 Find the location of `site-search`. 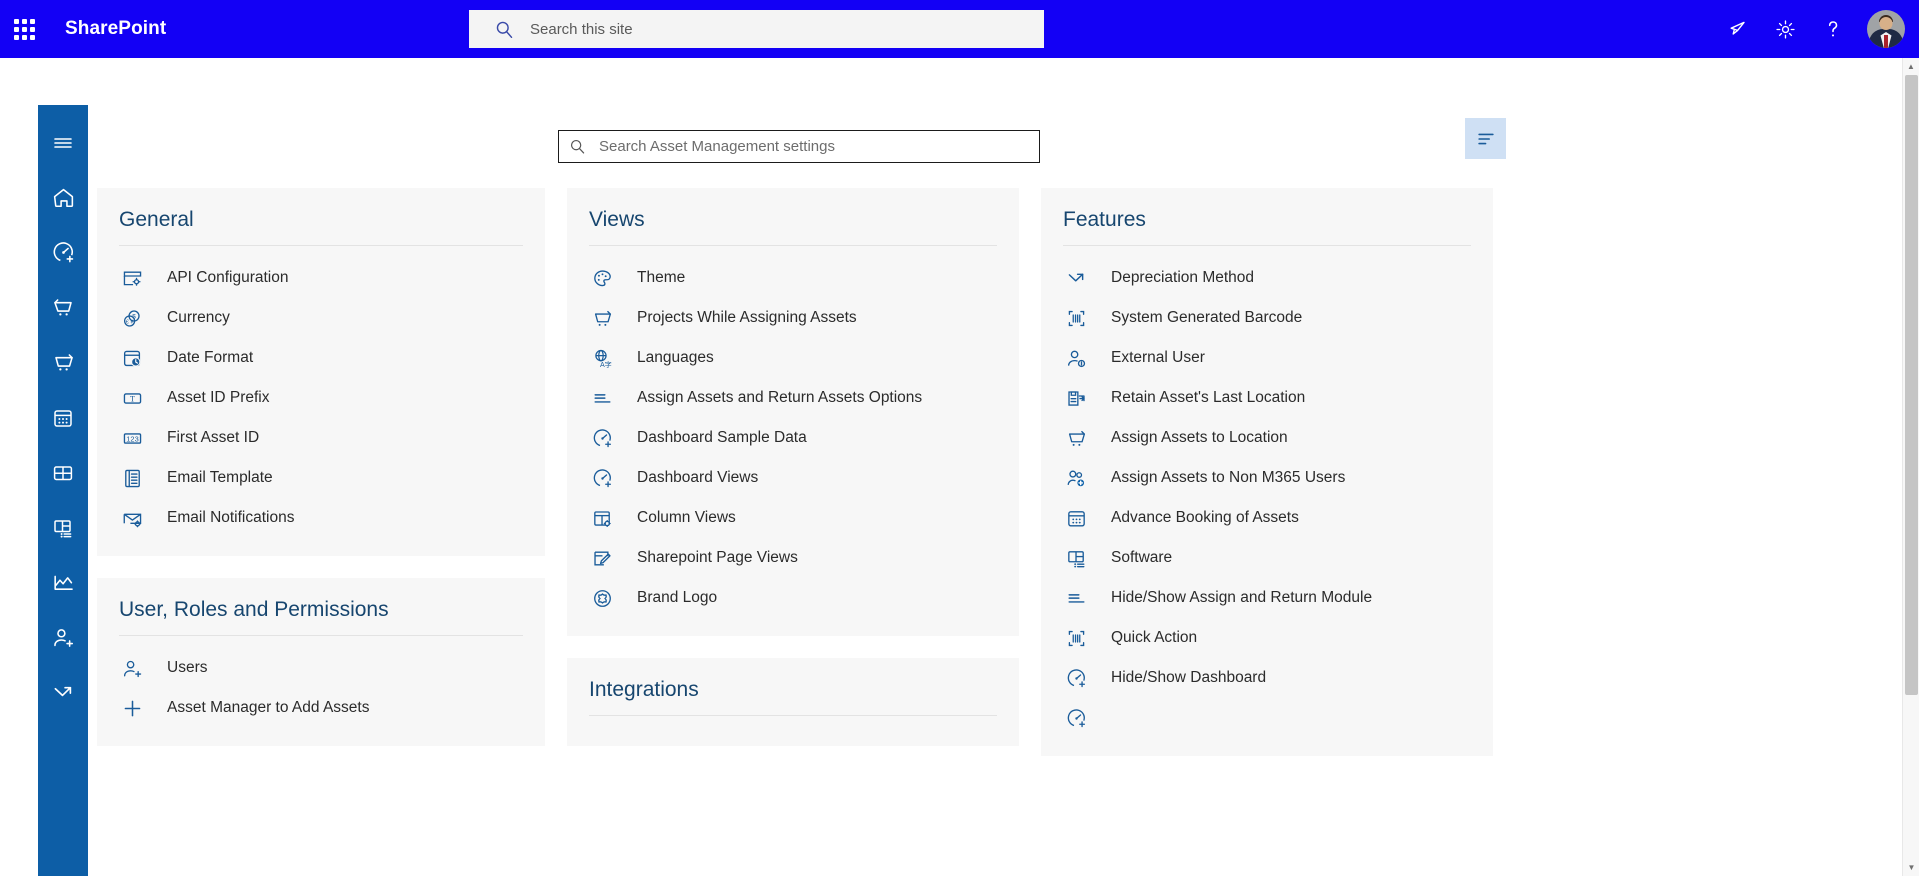

site-search is located at coordinates (756, 29).